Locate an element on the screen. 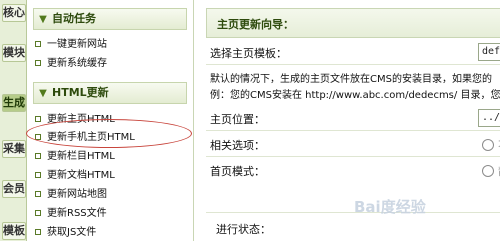 The image size is (500, 241). panel-title-bar: 主页更新向导： is located at coordinates (353, 23).